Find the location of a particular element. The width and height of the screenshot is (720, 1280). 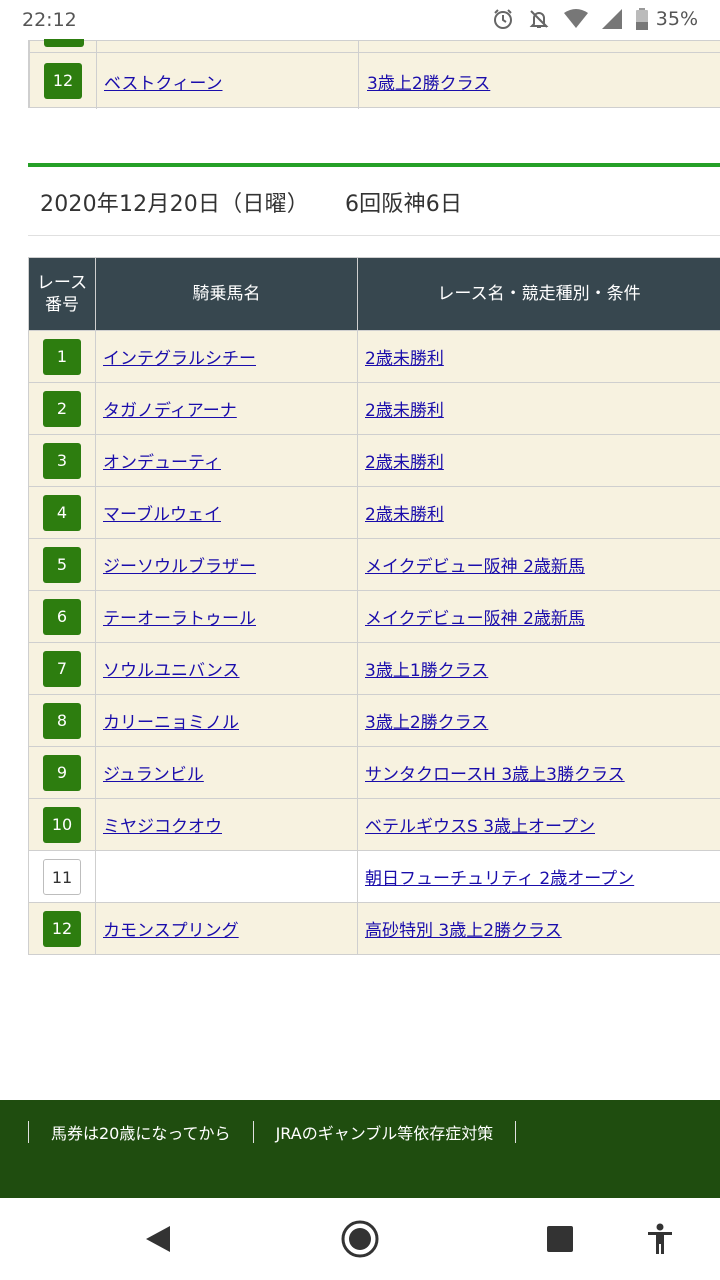

race-number-badge-partial is located at coordinates (64, 43).